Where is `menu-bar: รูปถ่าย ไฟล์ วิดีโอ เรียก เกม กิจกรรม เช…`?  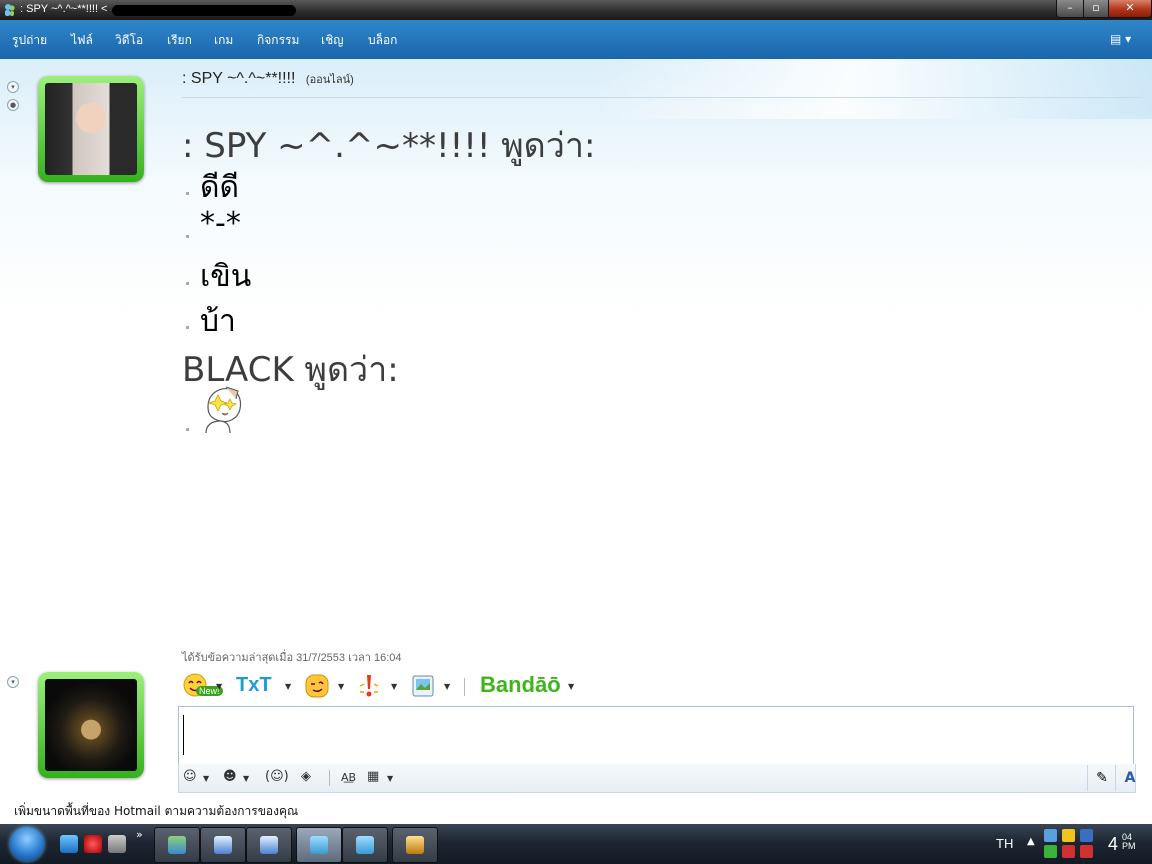
menu-bar: รูปถ่าย ไฟล์ วิดีโอ เรียก เกม กิจกรรม เช… is located at coordinates (576, 39).